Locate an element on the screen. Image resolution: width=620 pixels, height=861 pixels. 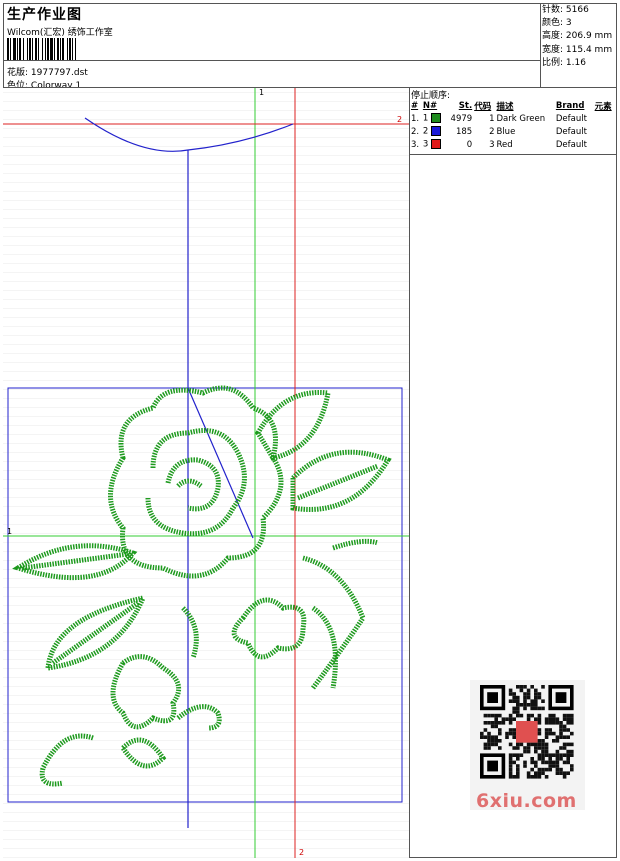
stat-width: 宽度: 115.4 mm is located at coordinates (577, 49).